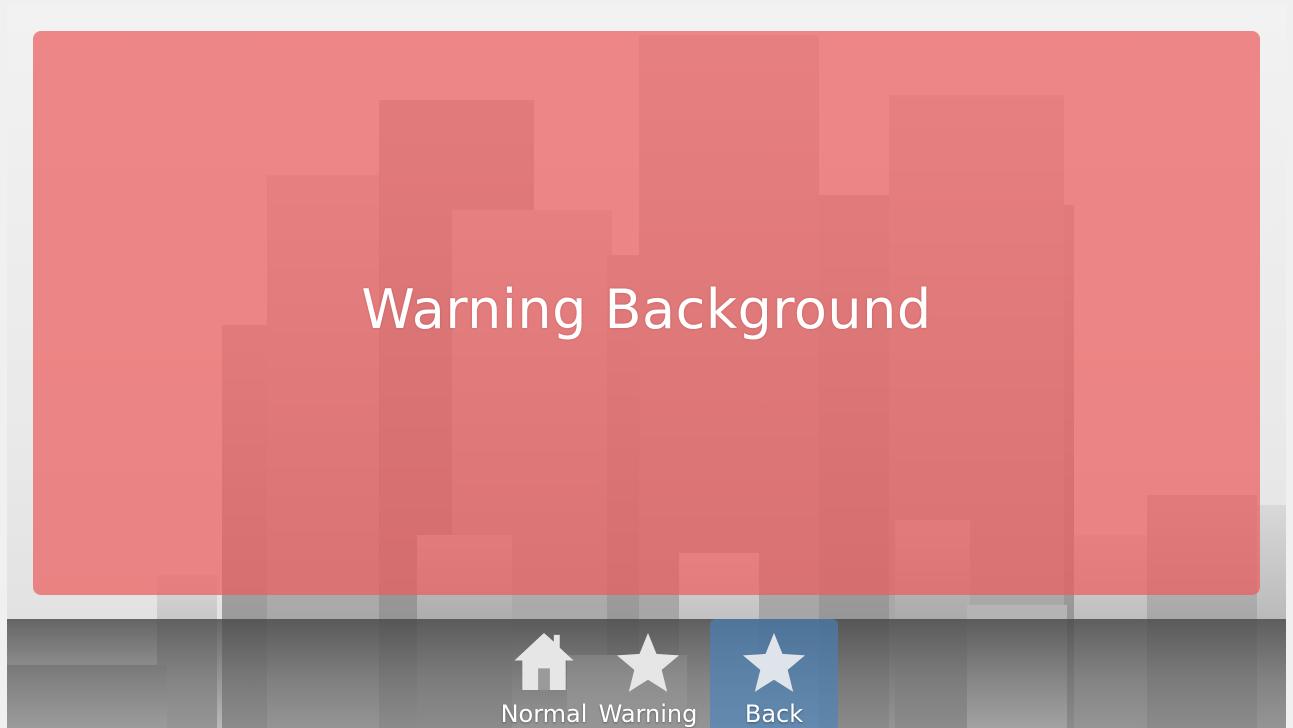 The width and height of the screenshot is (1293, 728). What do you see at coordinates (774, 714) in the screenshot?
I see `back-button-label: Back` at bounding box center [774, 714].